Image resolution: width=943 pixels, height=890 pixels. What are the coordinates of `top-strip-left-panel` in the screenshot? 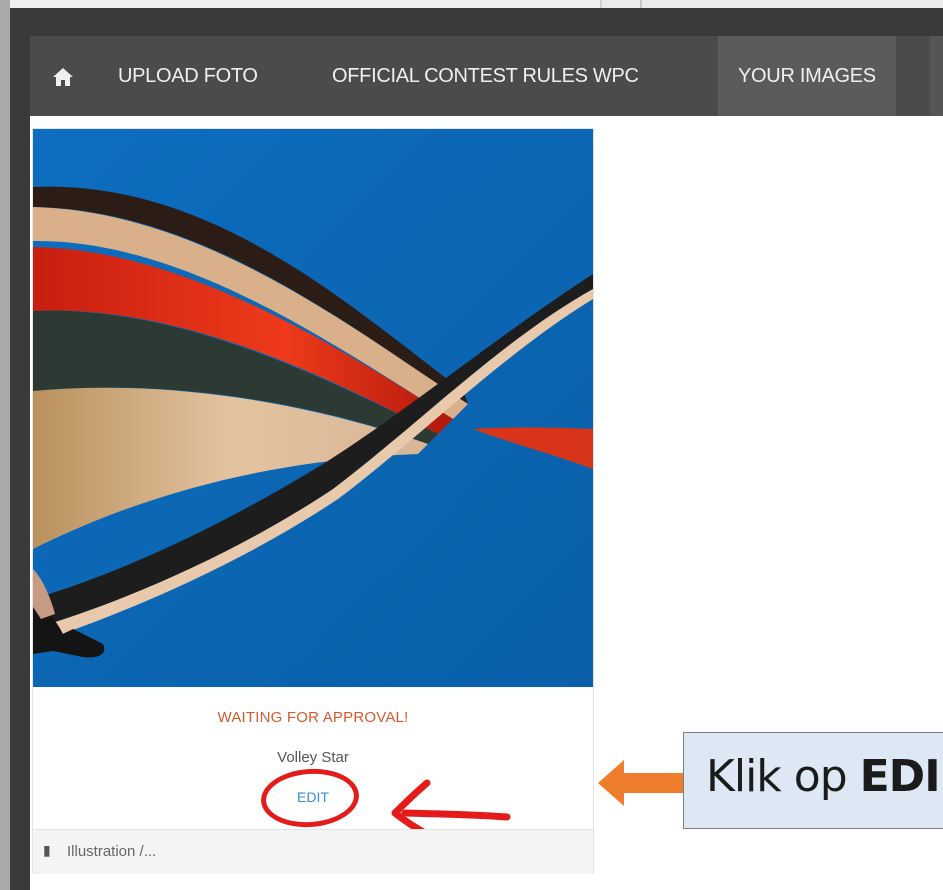 It's located at (301, 4).